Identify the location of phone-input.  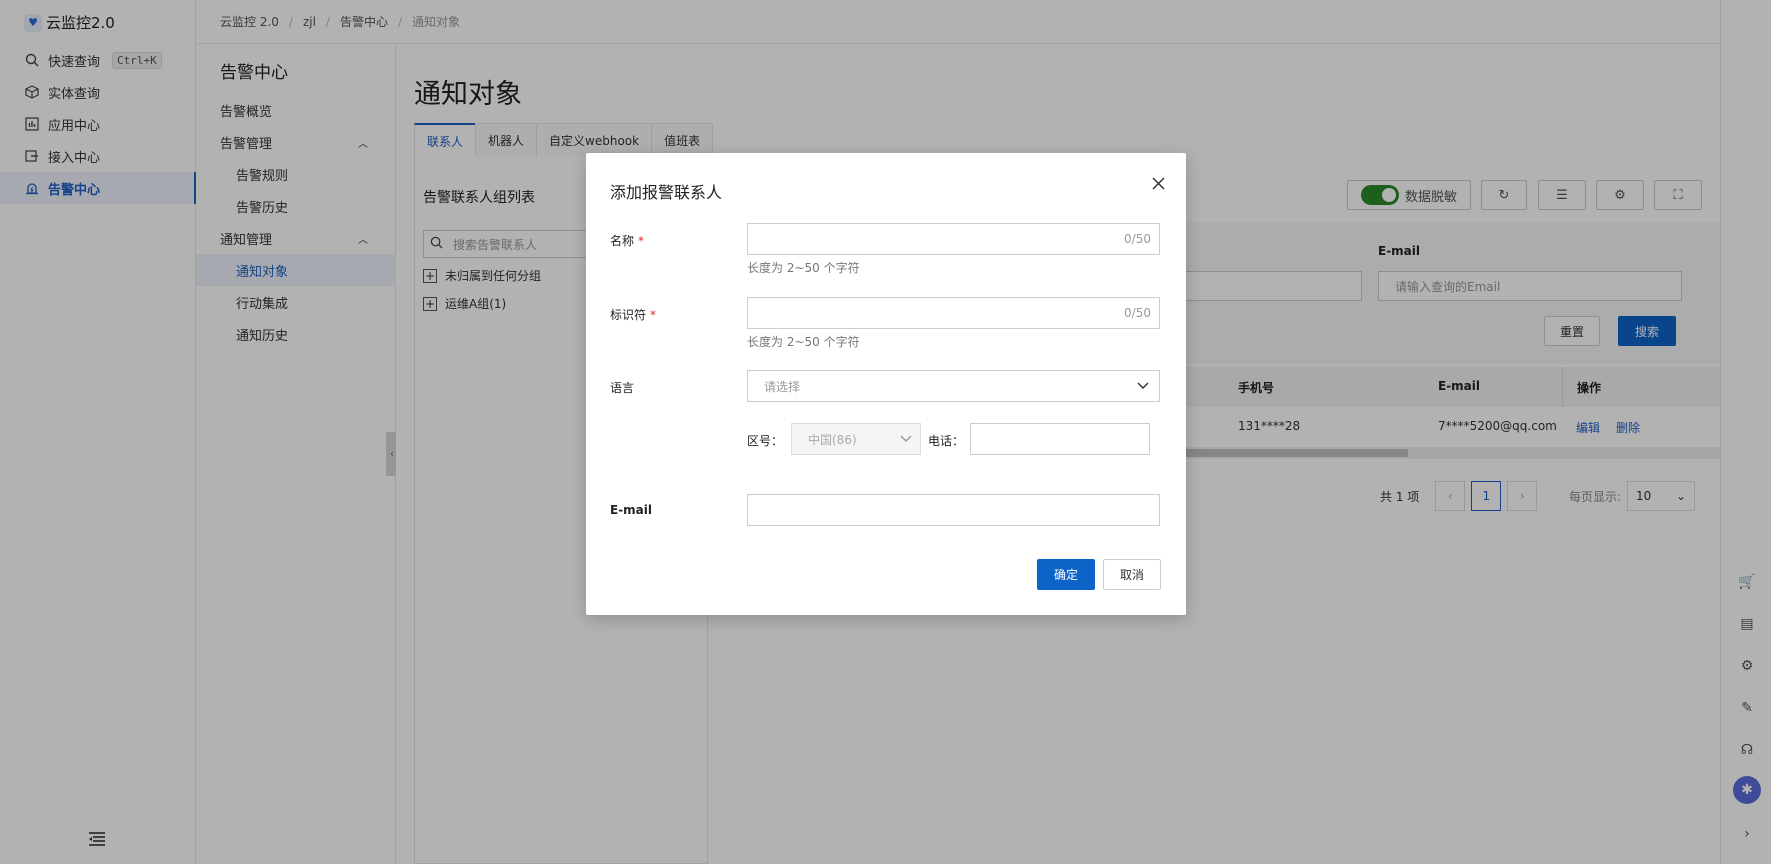
(1060, 439).